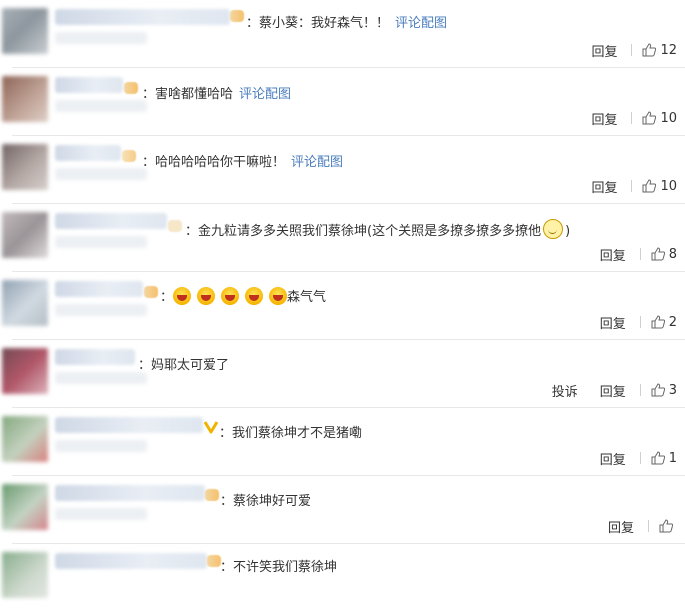 Image resolution: width=685 pixels, height=612 pixels. What do you see at coordinates (627, 322) in the screenshot?
I see `comment-actions: 回复 2` at bounding box center [627, 322].